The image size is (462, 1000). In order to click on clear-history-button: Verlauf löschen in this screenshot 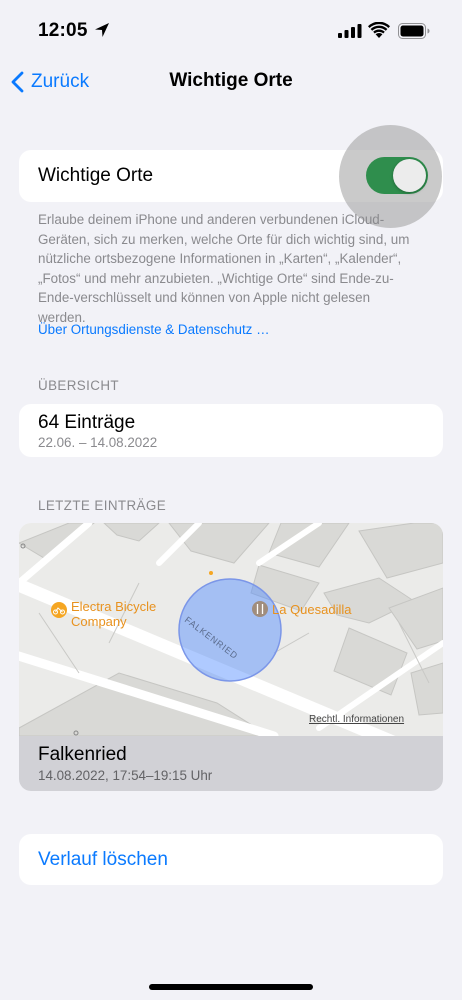, I will do `click(231, 859)`.